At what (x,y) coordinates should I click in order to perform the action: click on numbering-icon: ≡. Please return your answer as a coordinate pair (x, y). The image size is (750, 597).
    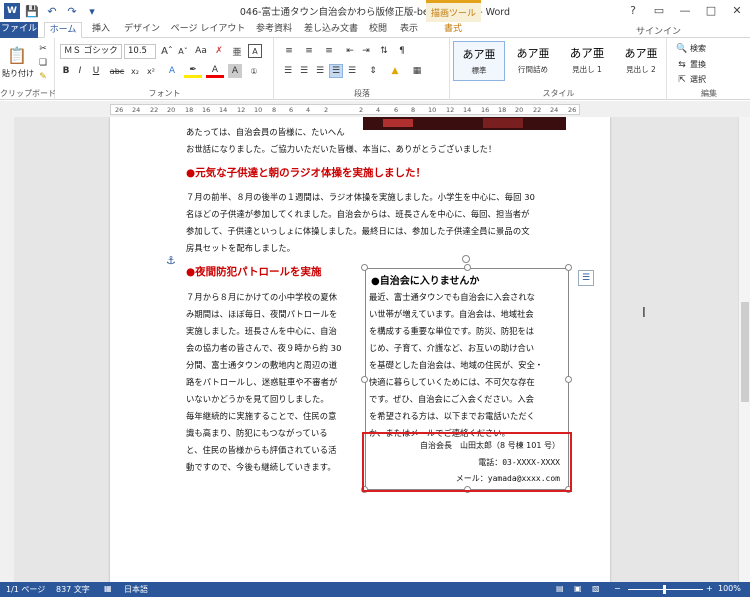
    Looking at the image, I should click on (309, 51).